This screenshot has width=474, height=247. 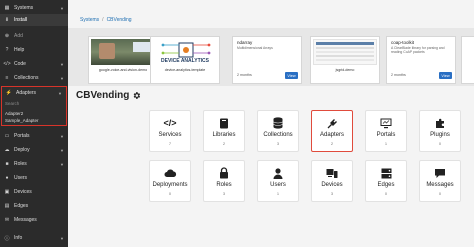 I want to click on message-icon, so click(x=440, y=173).